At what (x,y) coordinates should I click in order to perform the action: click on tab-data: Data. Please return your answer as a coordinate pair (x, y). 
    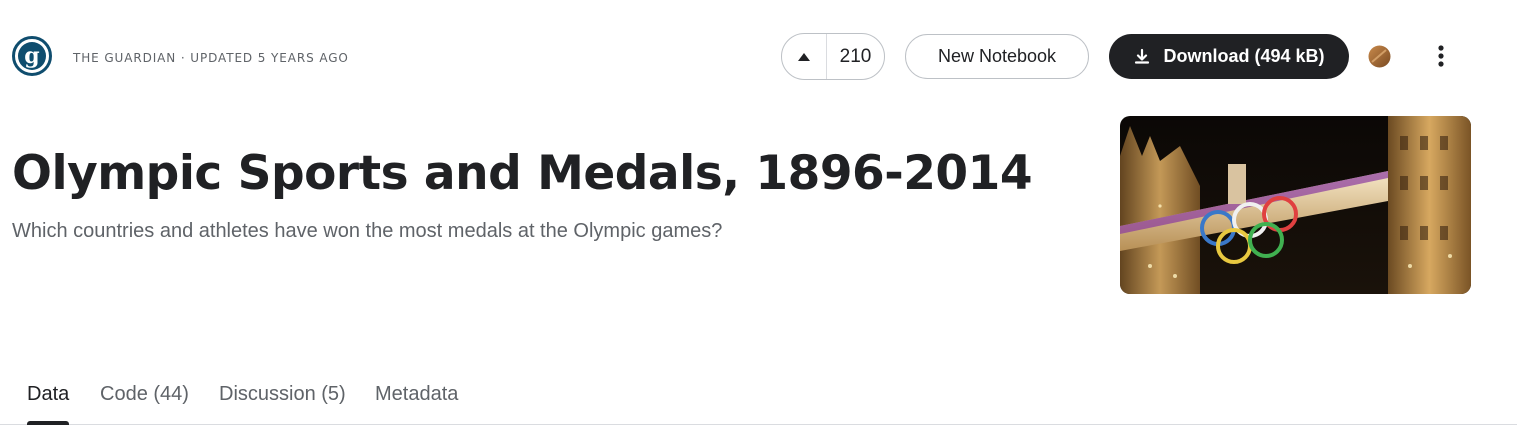
    Looking at the image, I should click on (48, 394).